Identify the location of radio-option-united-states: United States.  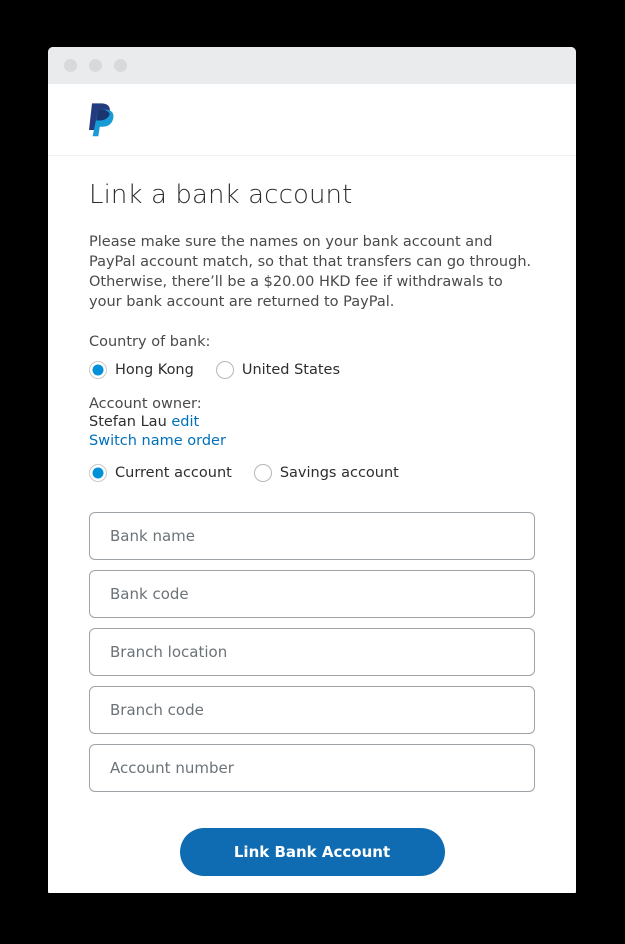
(278, 370).